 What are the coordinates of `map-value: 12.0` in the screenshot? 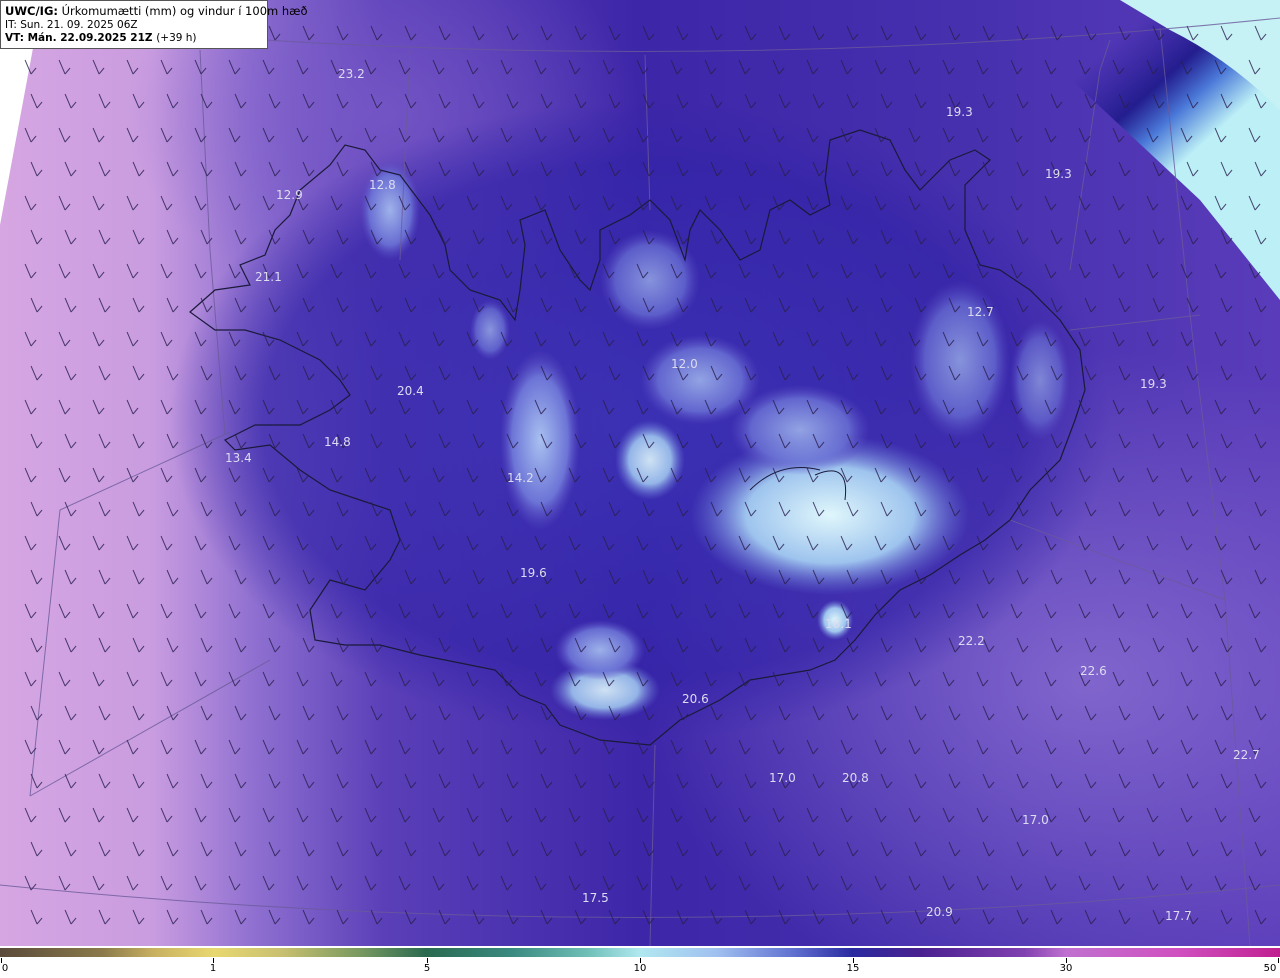 It's located at (684, 364).